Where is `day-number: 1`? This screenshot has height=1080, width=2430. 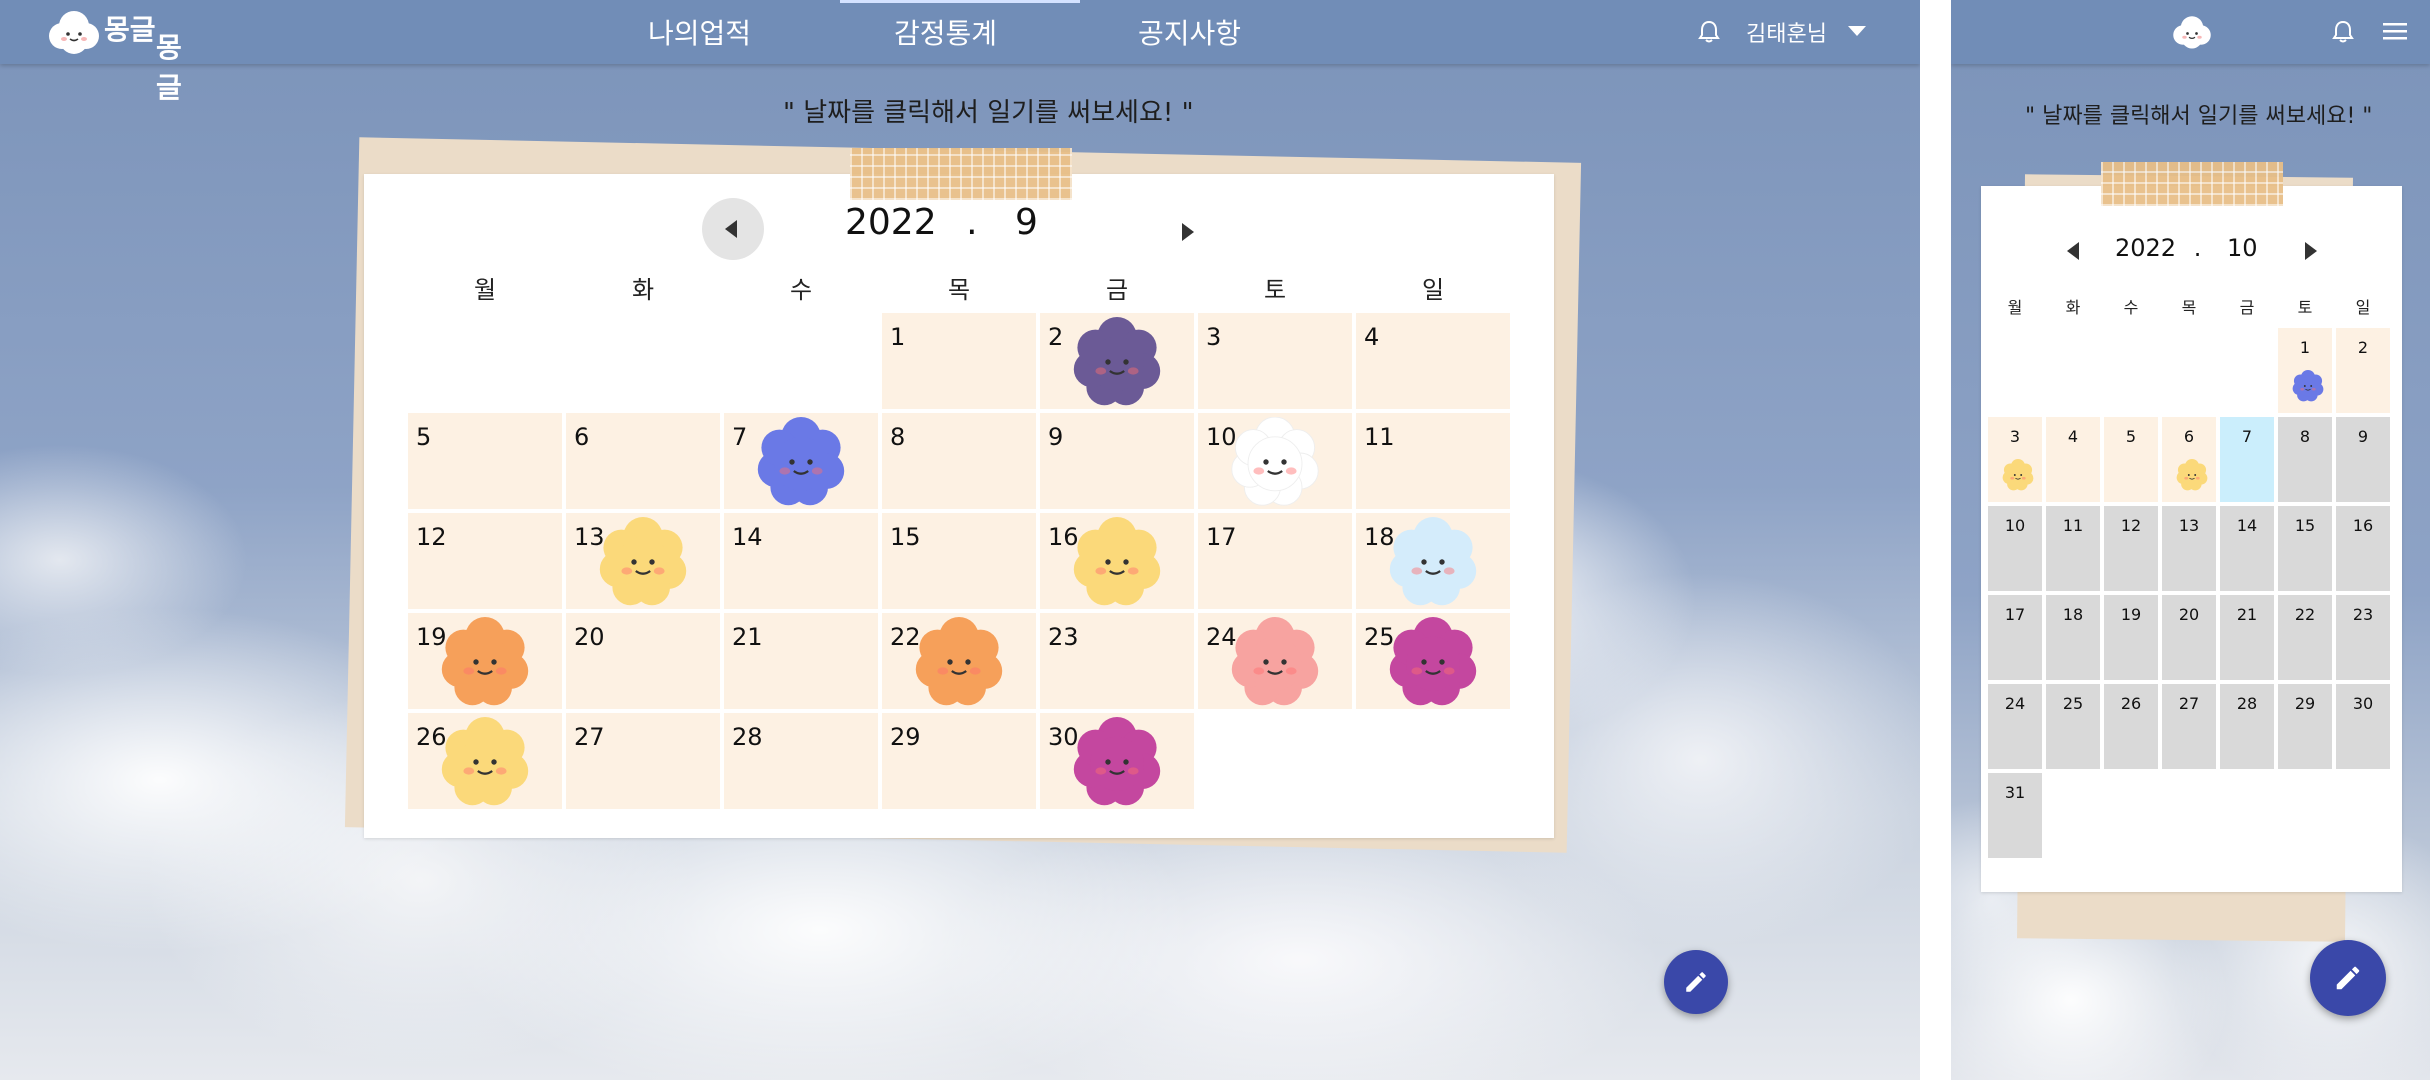 day-number: 1 is located at coordinates (2305, 347).